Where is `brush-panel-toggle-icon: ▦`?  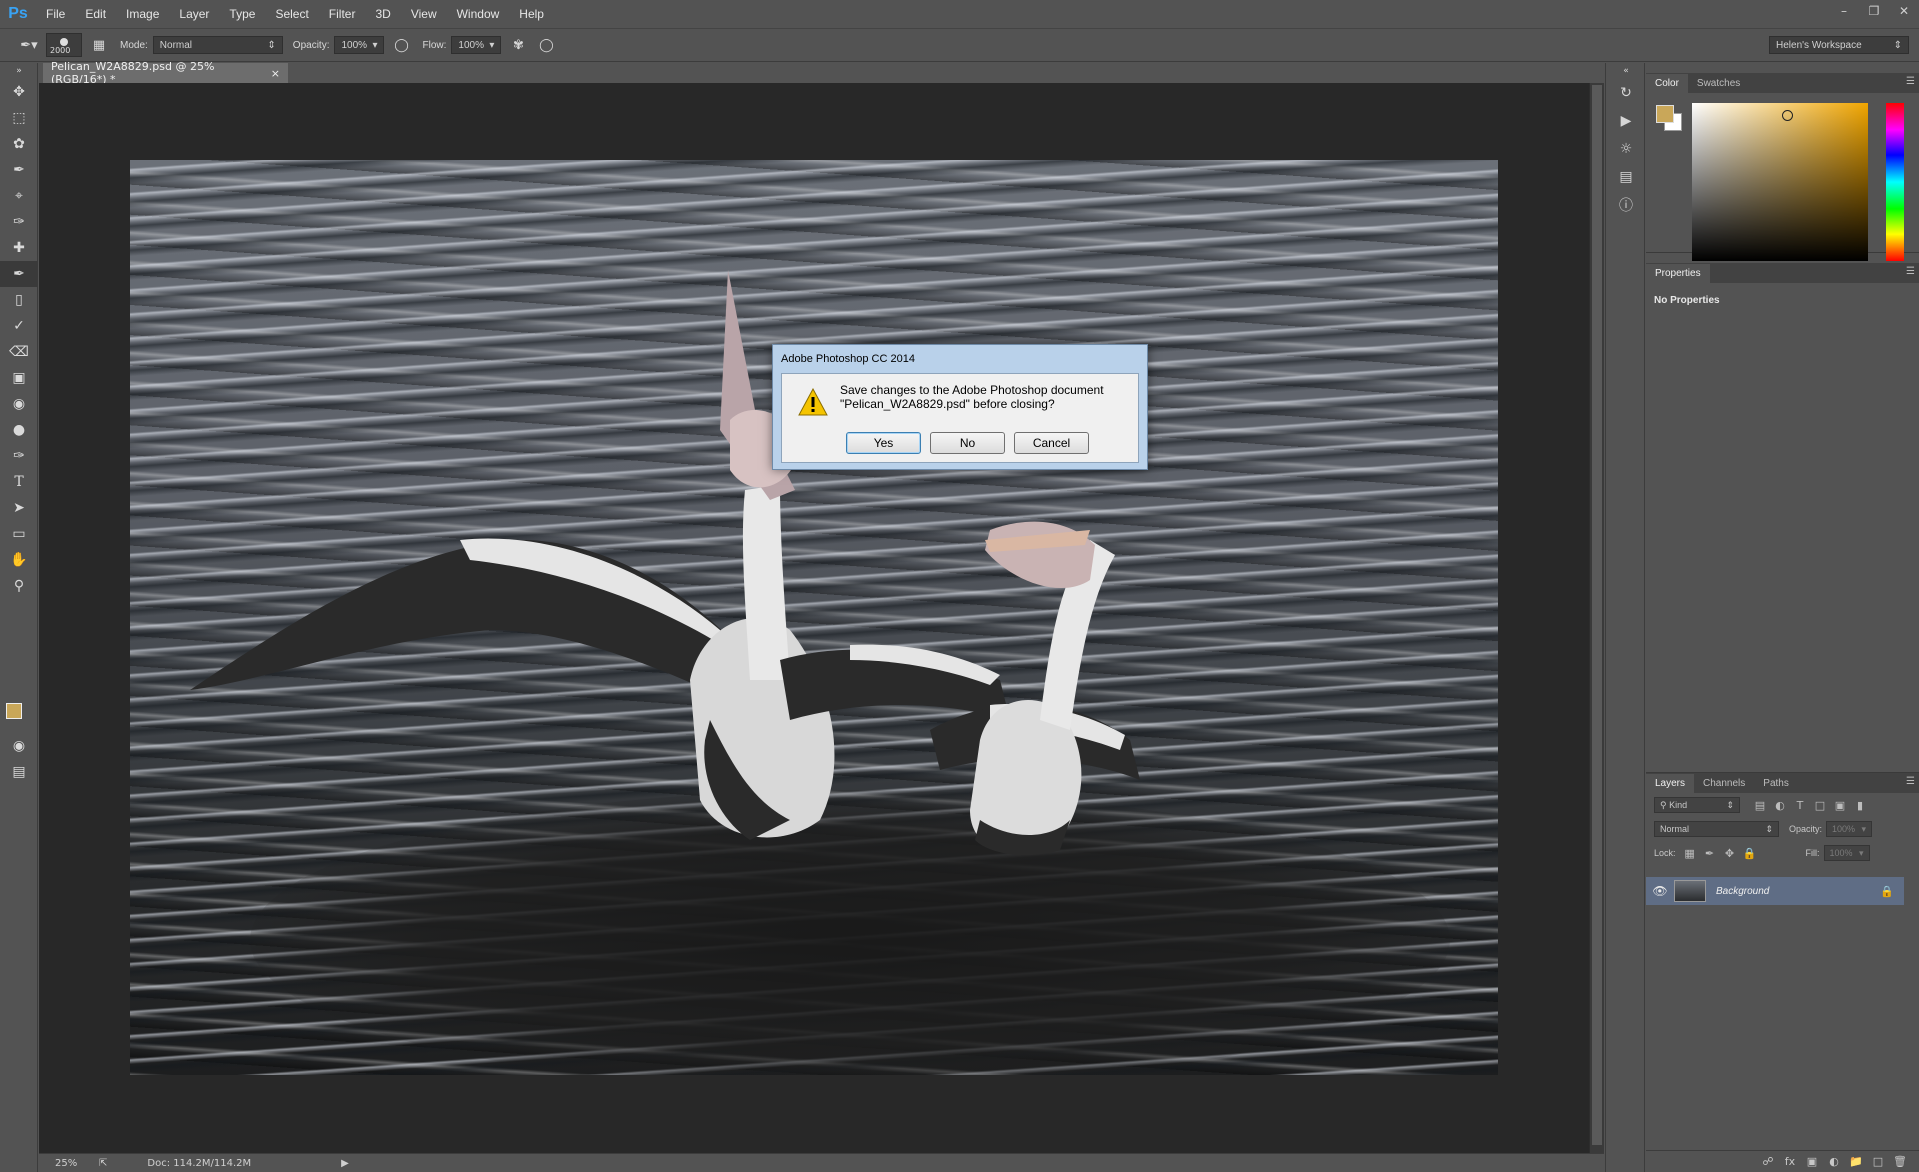 brush-panel-toggle-icon: ▦ is located at coordinates (99, 45).